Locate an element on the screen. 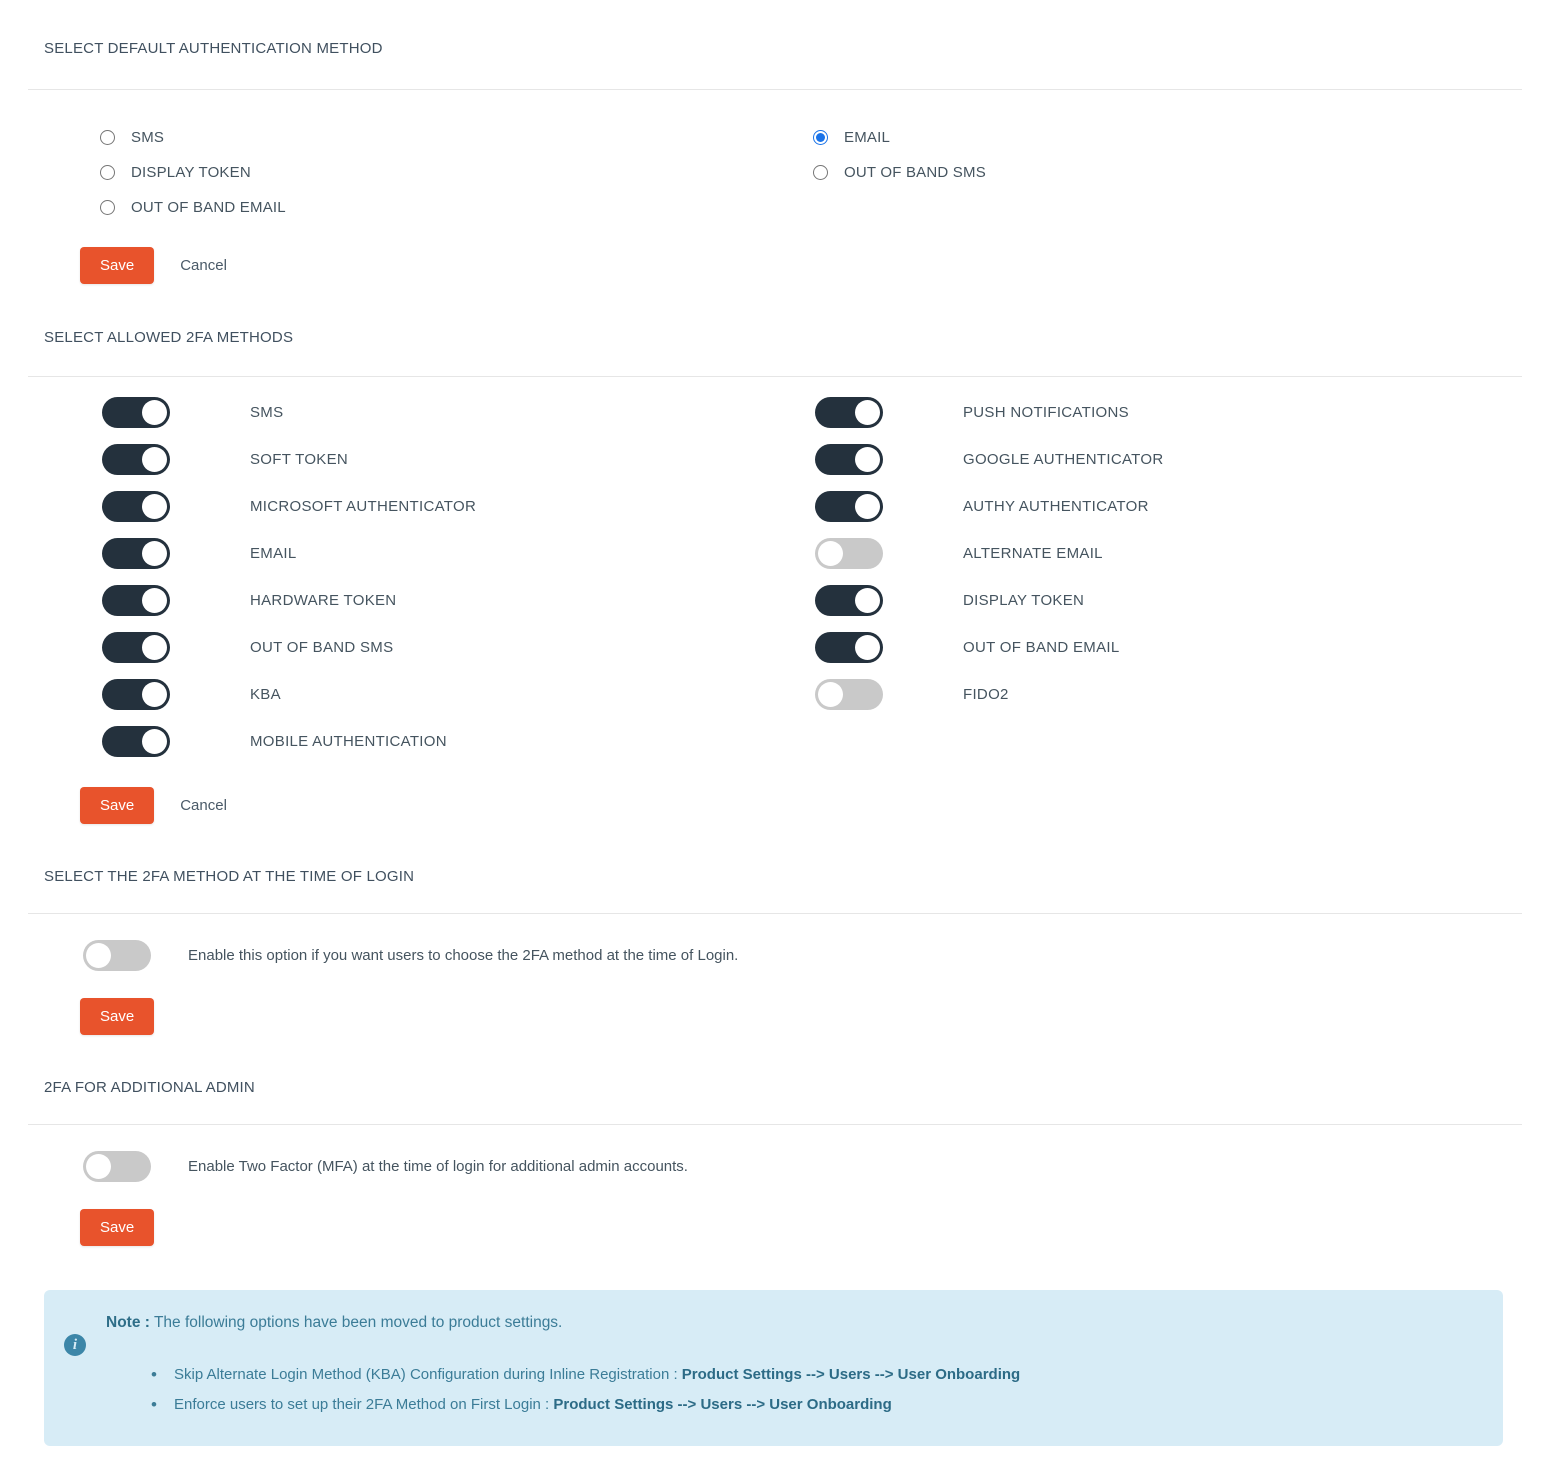 The height and width of the screenshot is (1465, 1544). section-title-additional-admin: 2FA FOR ADDITIONAL ADMIN is located at coordinates (149, 1087).